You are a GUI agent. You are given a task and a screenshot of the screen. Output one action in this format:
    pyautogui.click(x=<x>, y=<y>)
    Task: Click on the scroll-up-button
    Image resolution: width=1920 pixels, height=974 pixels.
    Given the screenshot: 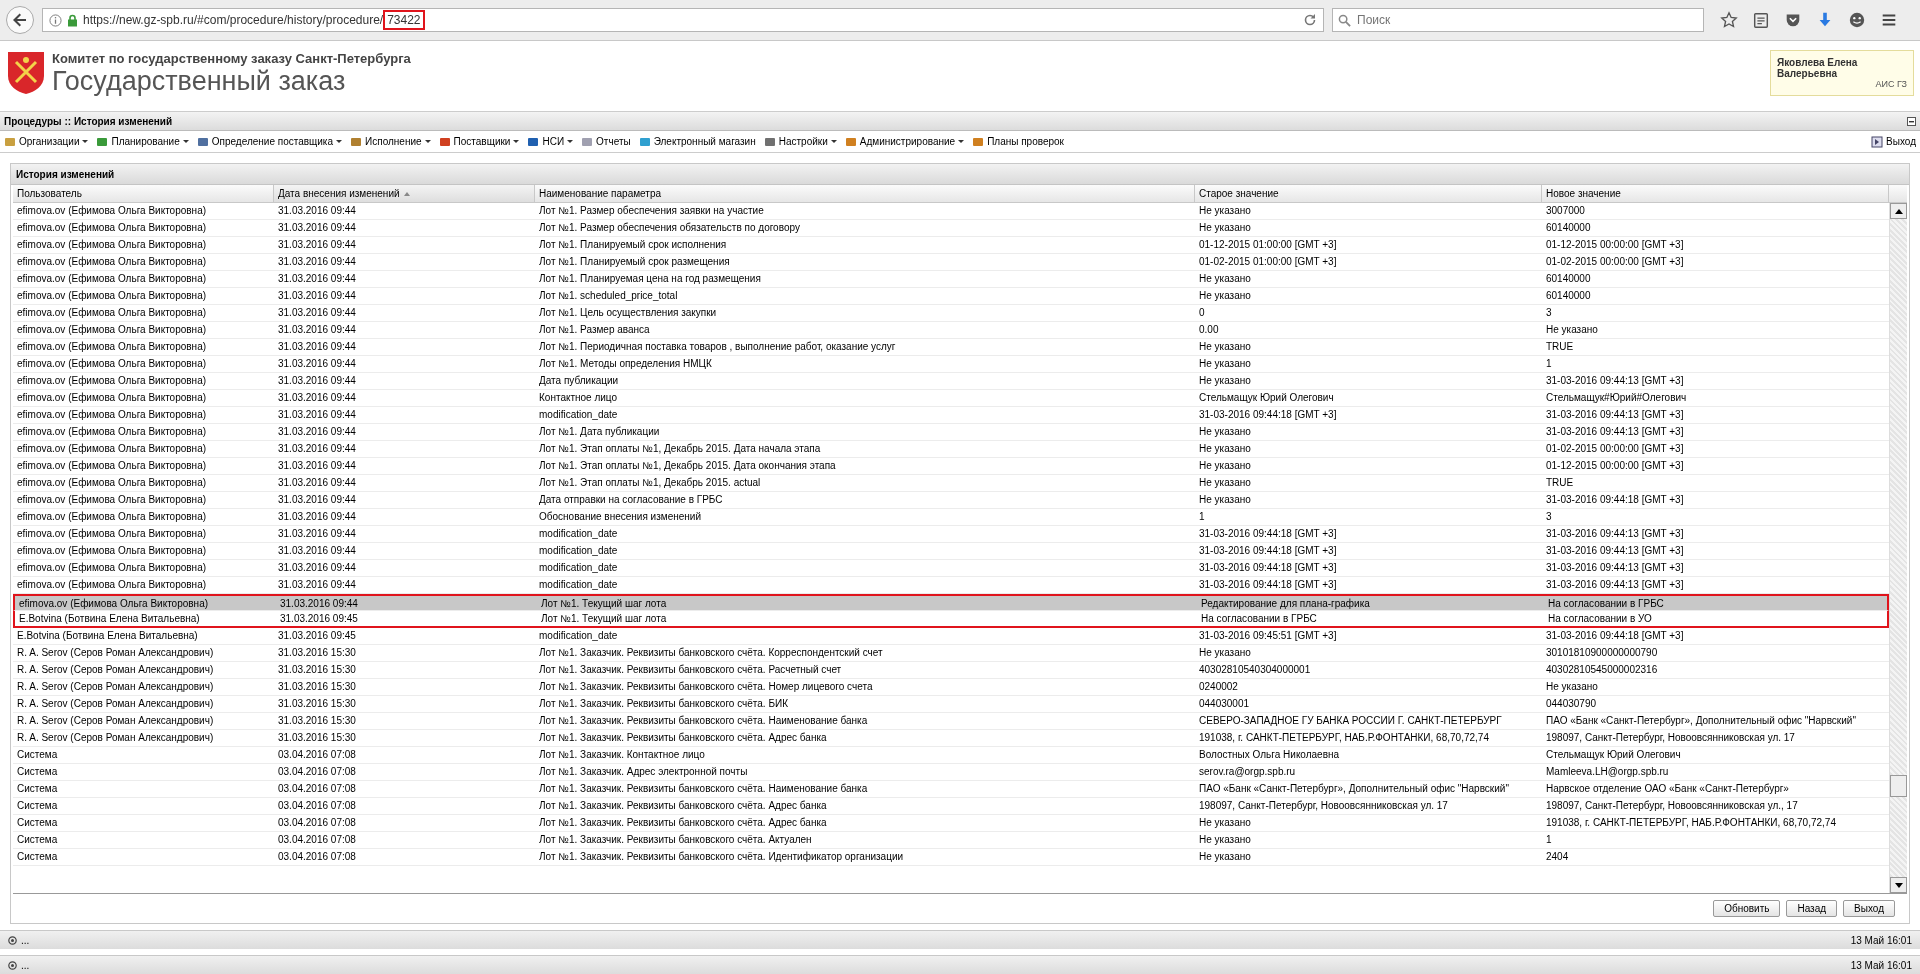 What is the action you would take?
    pyautogui.click(x=1898, y=211)
    